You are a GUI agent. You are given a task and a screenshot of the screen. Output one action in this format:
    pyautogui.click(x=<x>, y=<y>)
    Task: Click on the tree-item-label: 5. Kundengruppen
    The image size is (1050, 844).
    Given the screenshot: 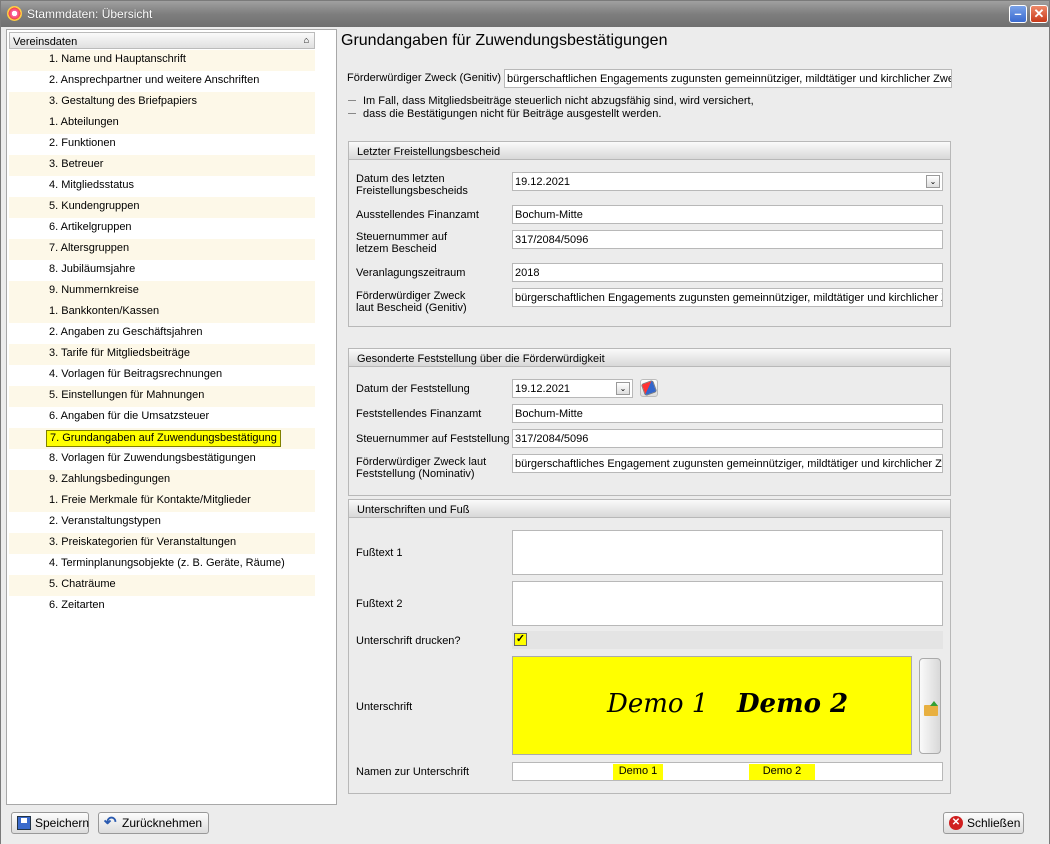 What is the action you would take?
    pyautogui.click(x=94, y=206)
    